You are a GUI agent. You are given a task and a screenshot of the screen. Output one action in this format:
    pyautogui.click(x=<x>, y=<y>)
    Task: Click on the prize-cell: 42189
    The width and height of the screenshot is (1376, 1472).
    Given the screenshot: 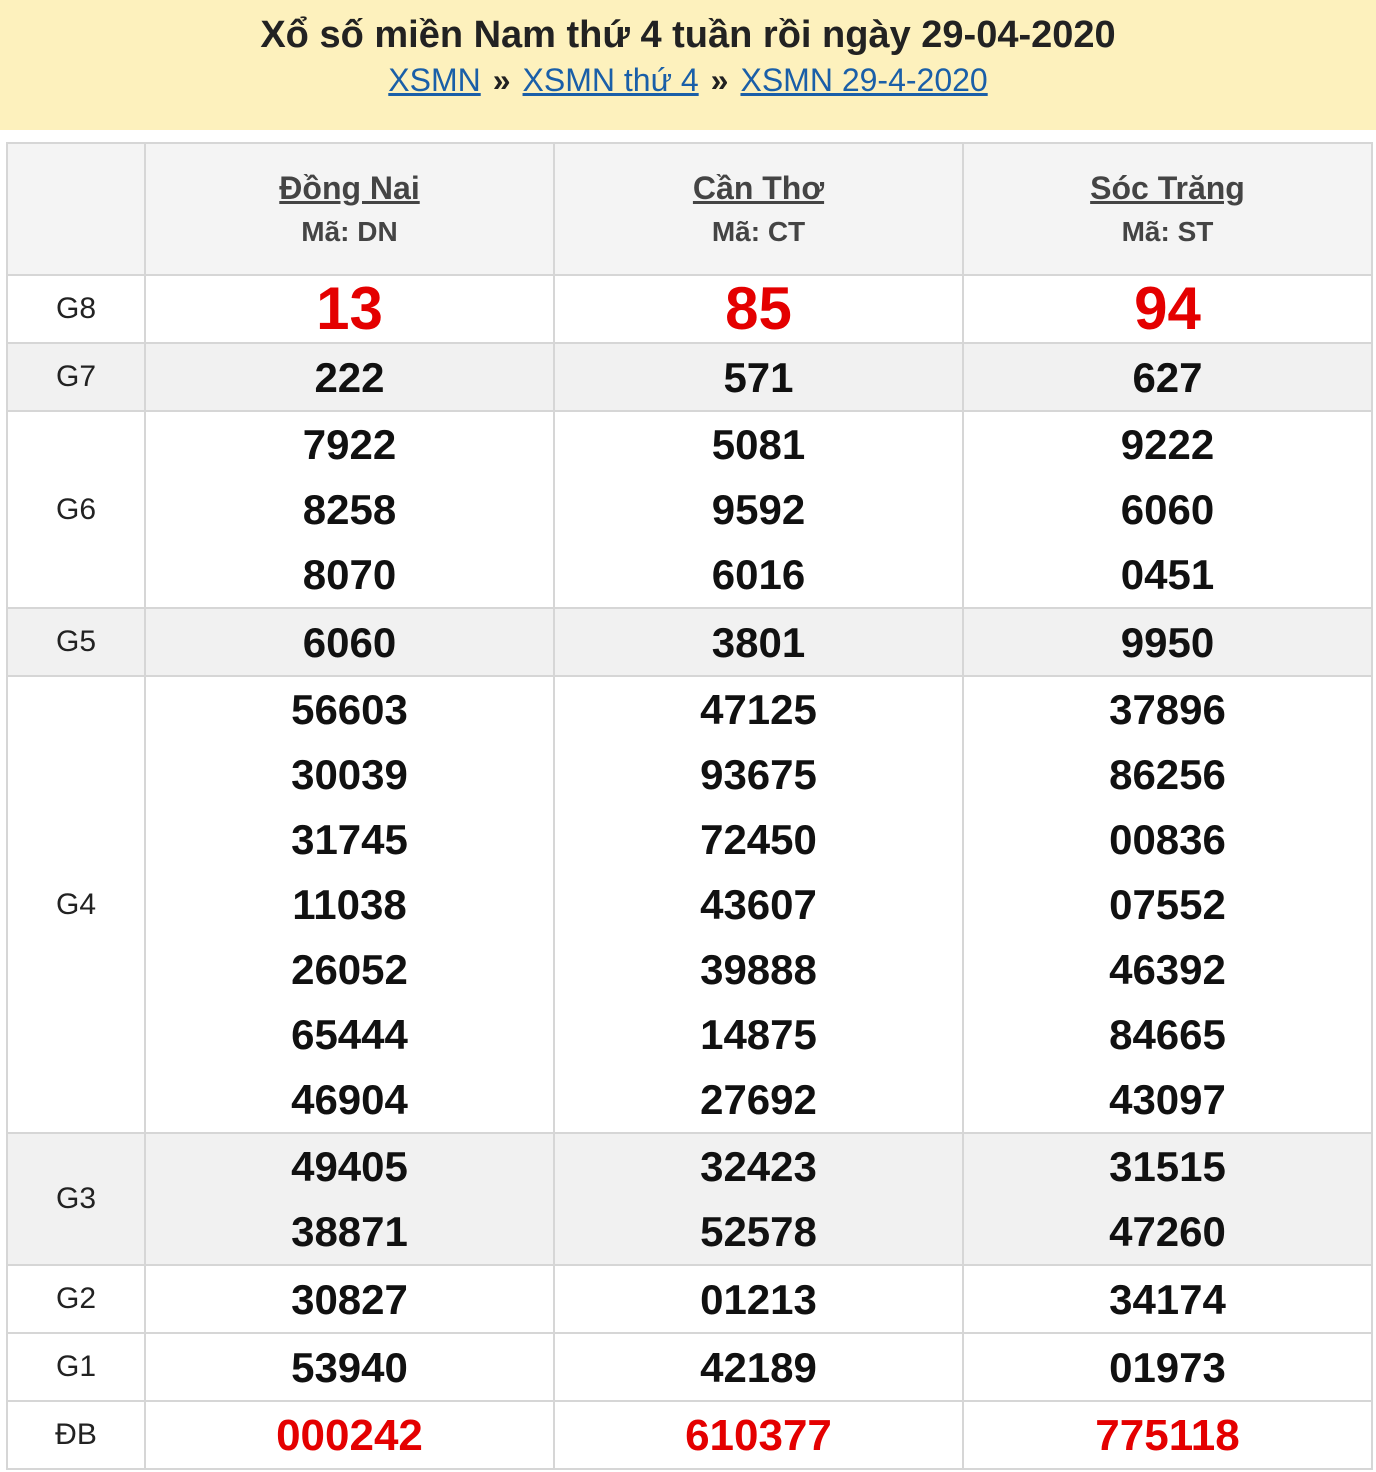 What is the action you would take?
    pyautogui.click(x=758, y=1367)
    